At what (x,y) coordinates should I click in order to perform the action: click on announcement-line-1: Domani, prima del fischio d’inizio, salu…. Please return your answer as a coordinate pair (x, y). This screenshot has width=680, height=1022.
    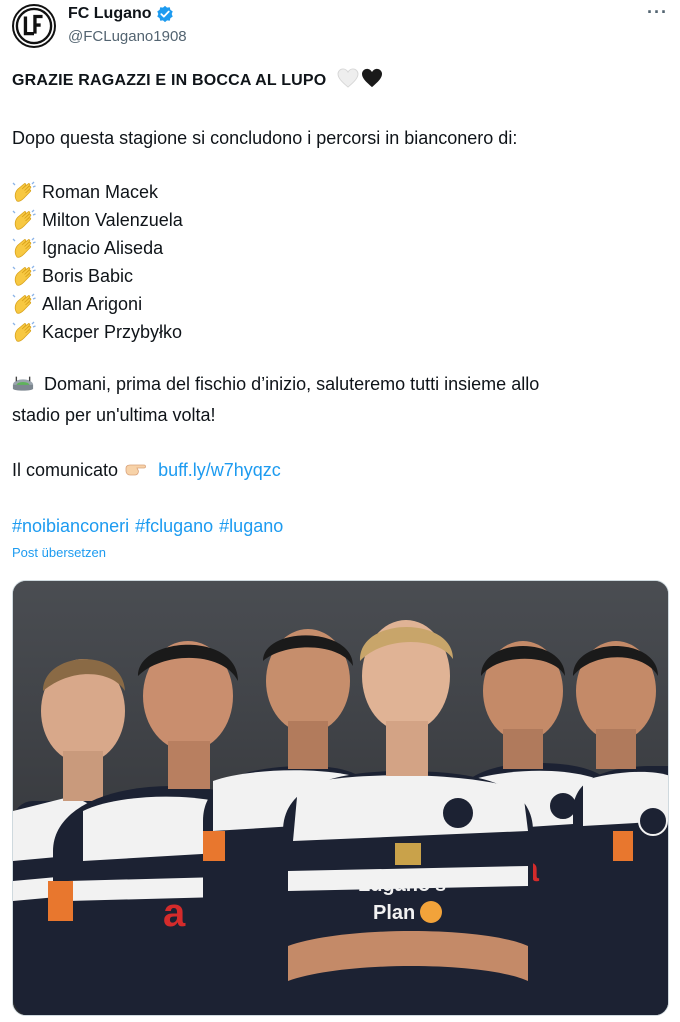
    Looking at the image, I should click on (275, 384).